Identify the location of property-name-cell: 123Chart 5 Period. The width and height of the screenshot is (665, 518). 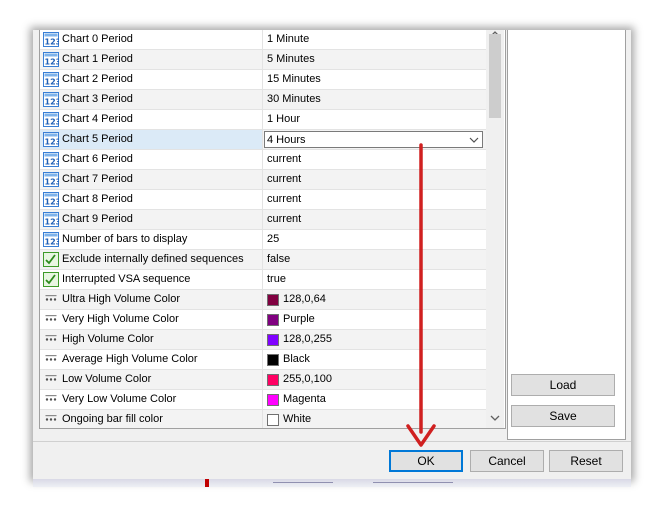
(151, 139).